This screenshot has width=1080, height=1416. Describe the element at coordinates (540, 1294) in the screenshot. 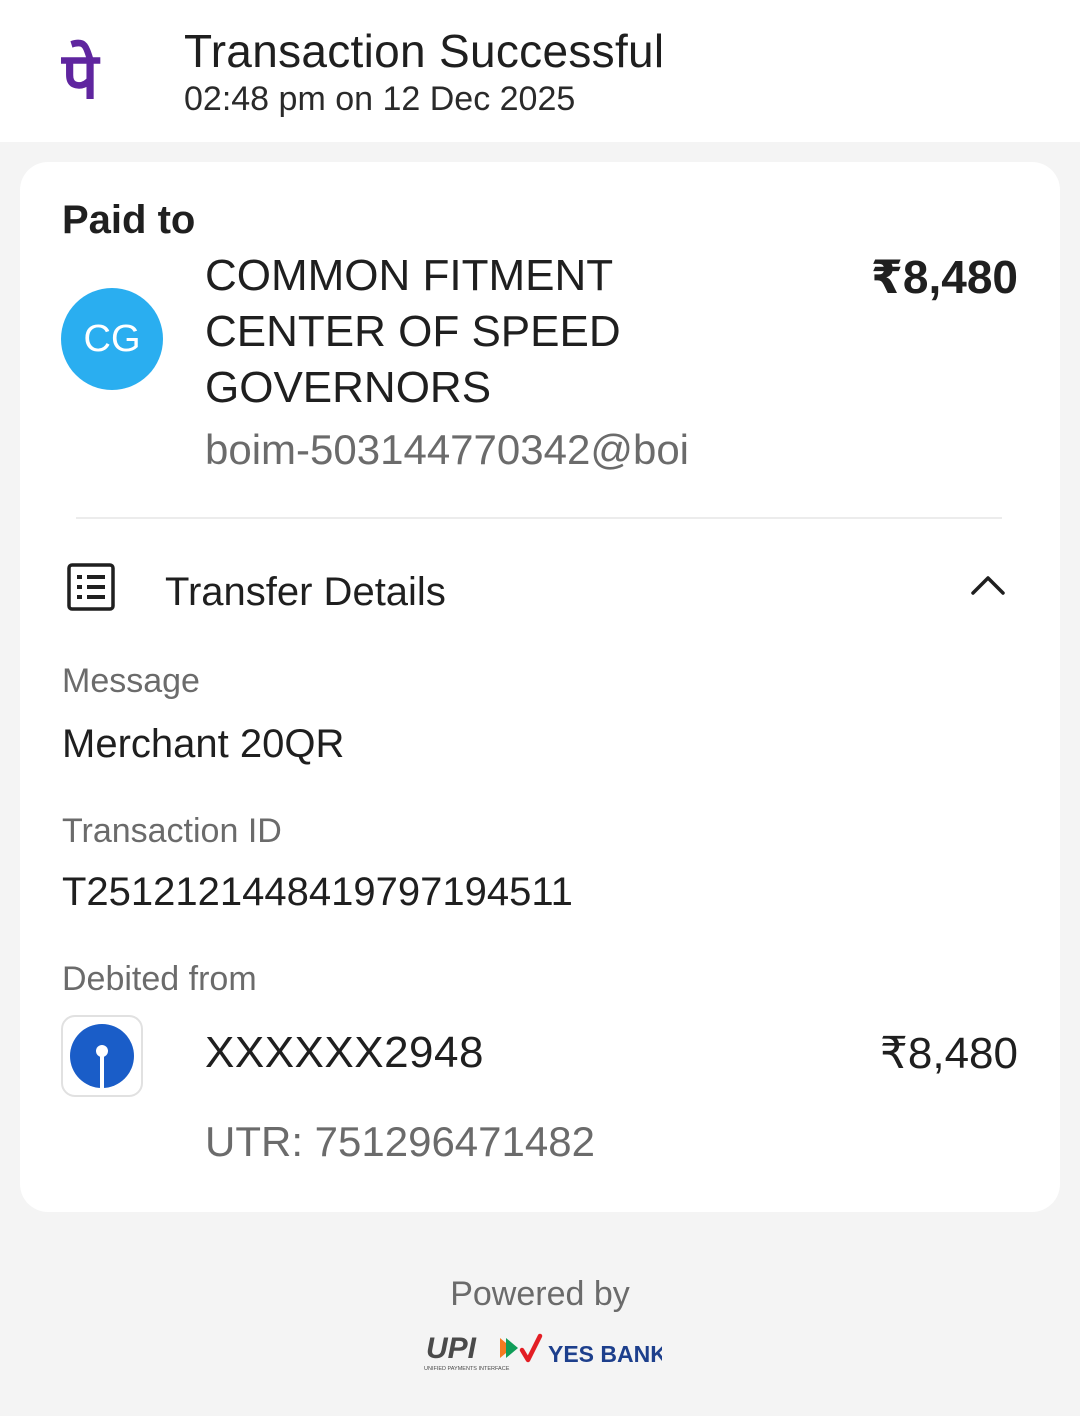

I see `powered-by-label: Powered by` at that location.